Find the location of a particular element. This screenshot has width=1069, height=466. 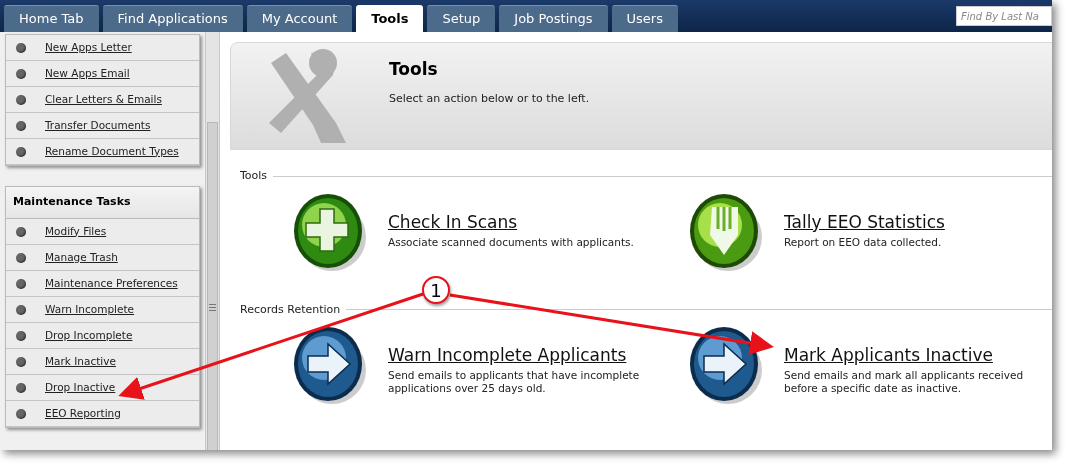

sidebar-link: Transfer Documents is located at coordinates (98, 125).